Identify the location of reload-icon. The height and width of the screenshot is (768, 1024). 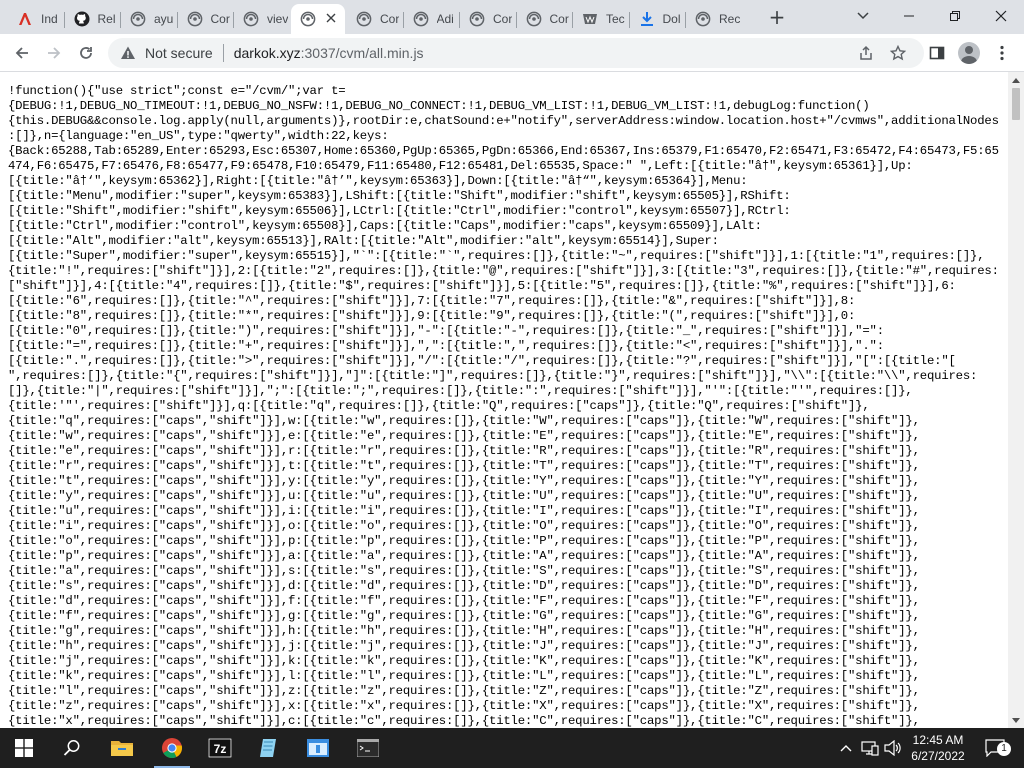
(86, 53).